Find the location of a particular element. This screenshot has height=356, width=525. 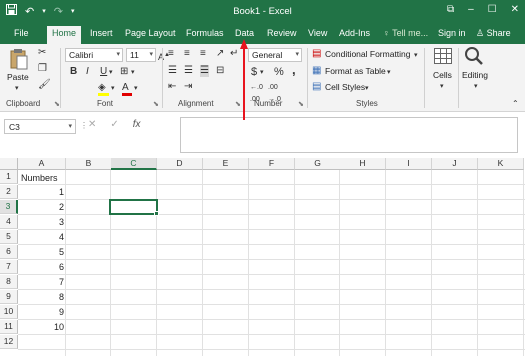

insert-function-button: fx is located at coordinates (137, 124).